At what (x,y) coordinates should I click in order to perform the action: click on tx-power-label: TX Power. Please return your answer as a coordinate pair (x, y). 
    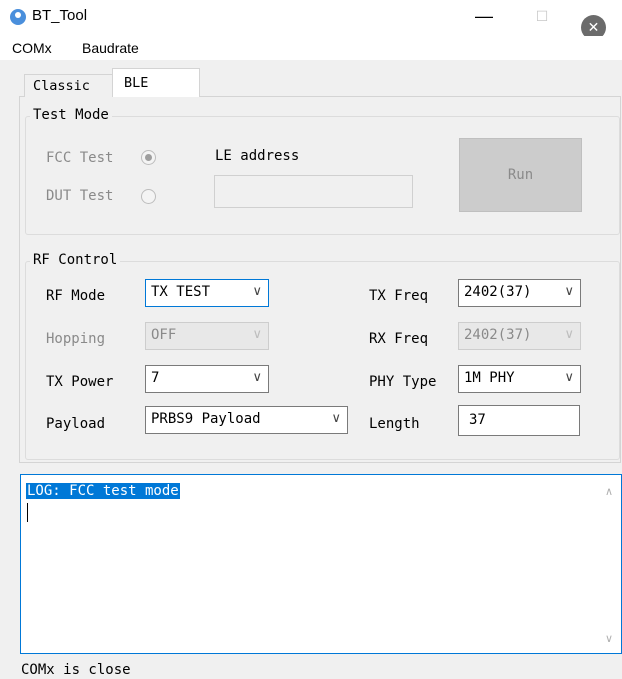
    Looking at the image, I should click on (80, 382).